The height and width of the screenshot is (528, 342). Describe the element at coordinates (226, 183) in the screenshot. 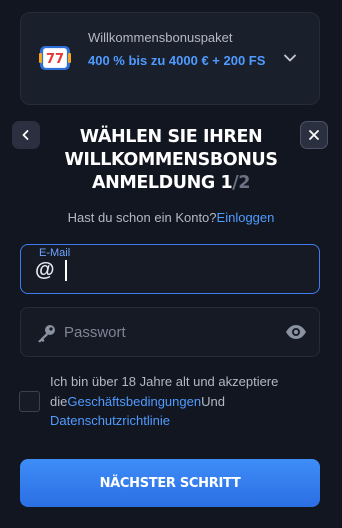

I see `step-current: 1` at that location.